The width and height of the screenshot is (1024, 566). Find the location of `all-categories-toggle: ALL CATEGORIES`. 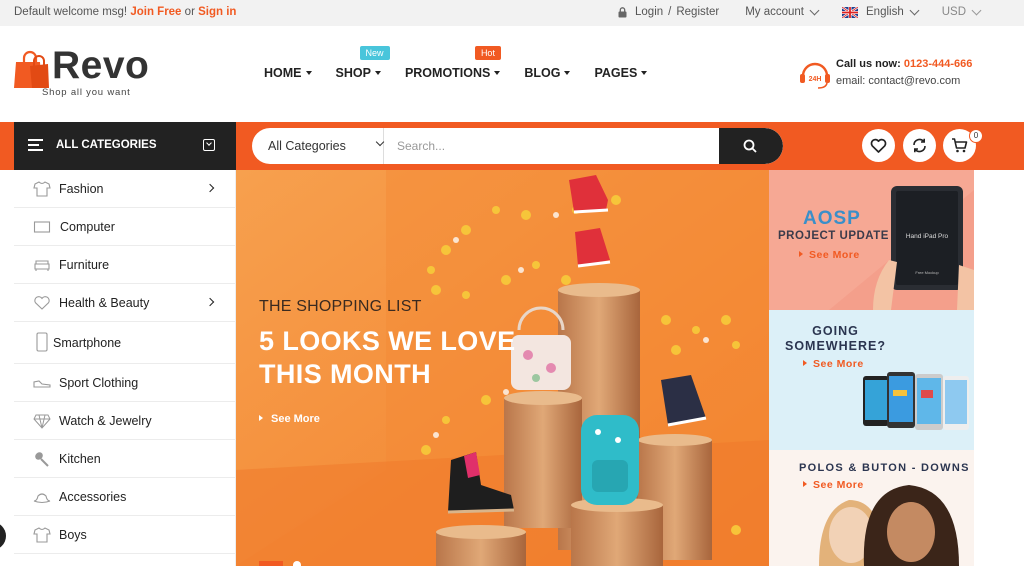

all-categories-toggle: ALL CATEGORIES is located at coordinates (125, 146).